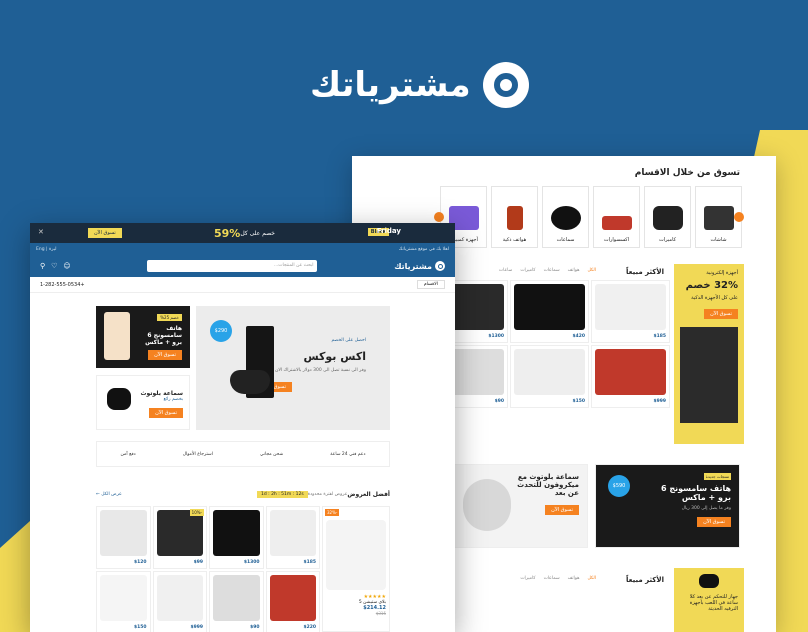 The width and height of the screenshot is (808, 632). Describe the element at coordinates (721, 314) in the screenshot. I see `promo-button: تسوق الآن` at that location.